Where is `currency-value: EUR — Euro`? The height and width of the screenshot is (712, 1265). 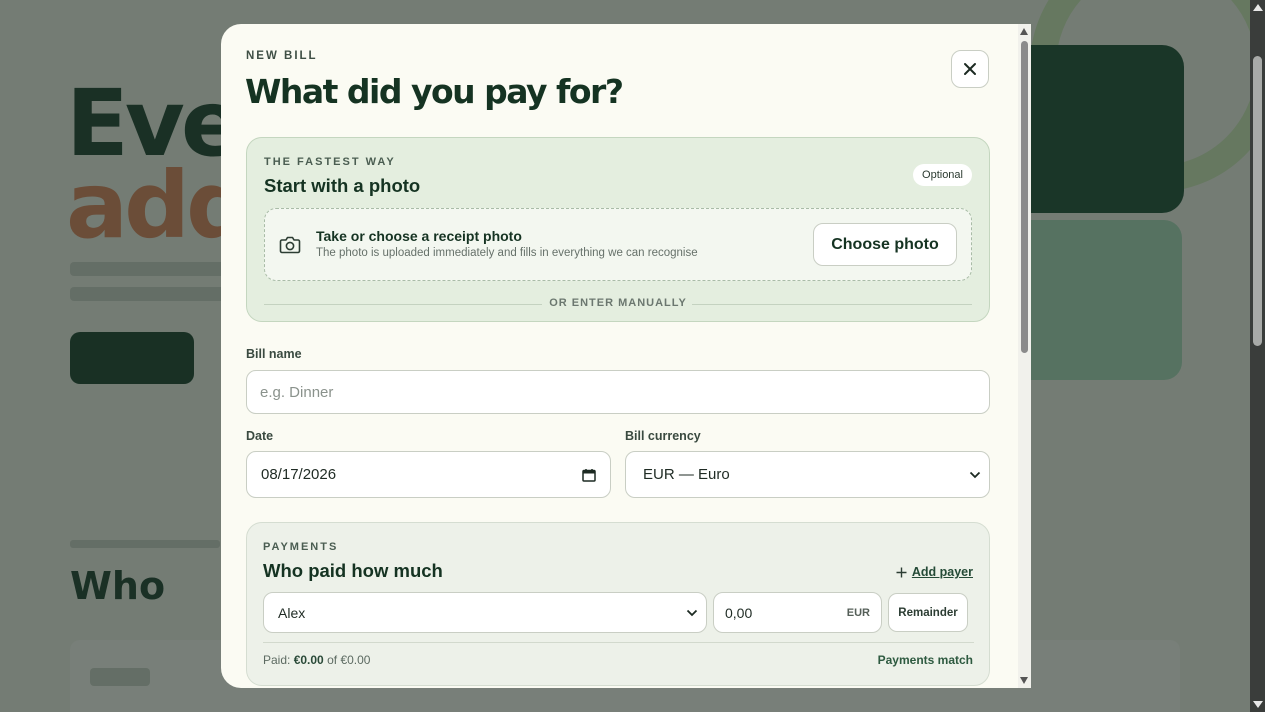
currency-value: EUR — Euro is located at coordinates (686, 474).